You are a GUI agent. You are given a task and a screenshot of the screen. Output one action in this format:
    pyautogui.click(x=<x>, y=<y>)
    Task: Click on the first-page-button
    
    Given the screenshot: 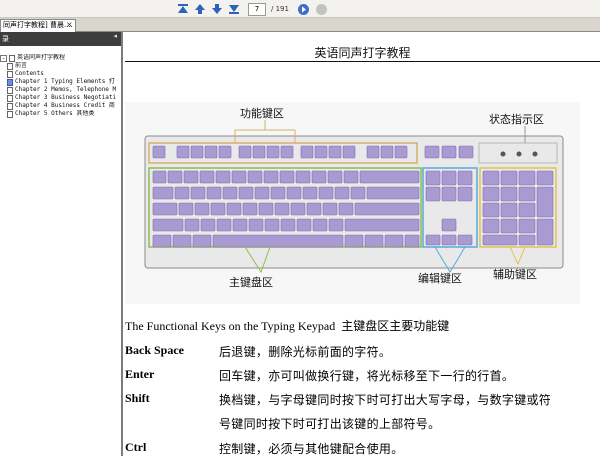 What is the action you would take?
    pyautogui.click(x=183, y=9)
    